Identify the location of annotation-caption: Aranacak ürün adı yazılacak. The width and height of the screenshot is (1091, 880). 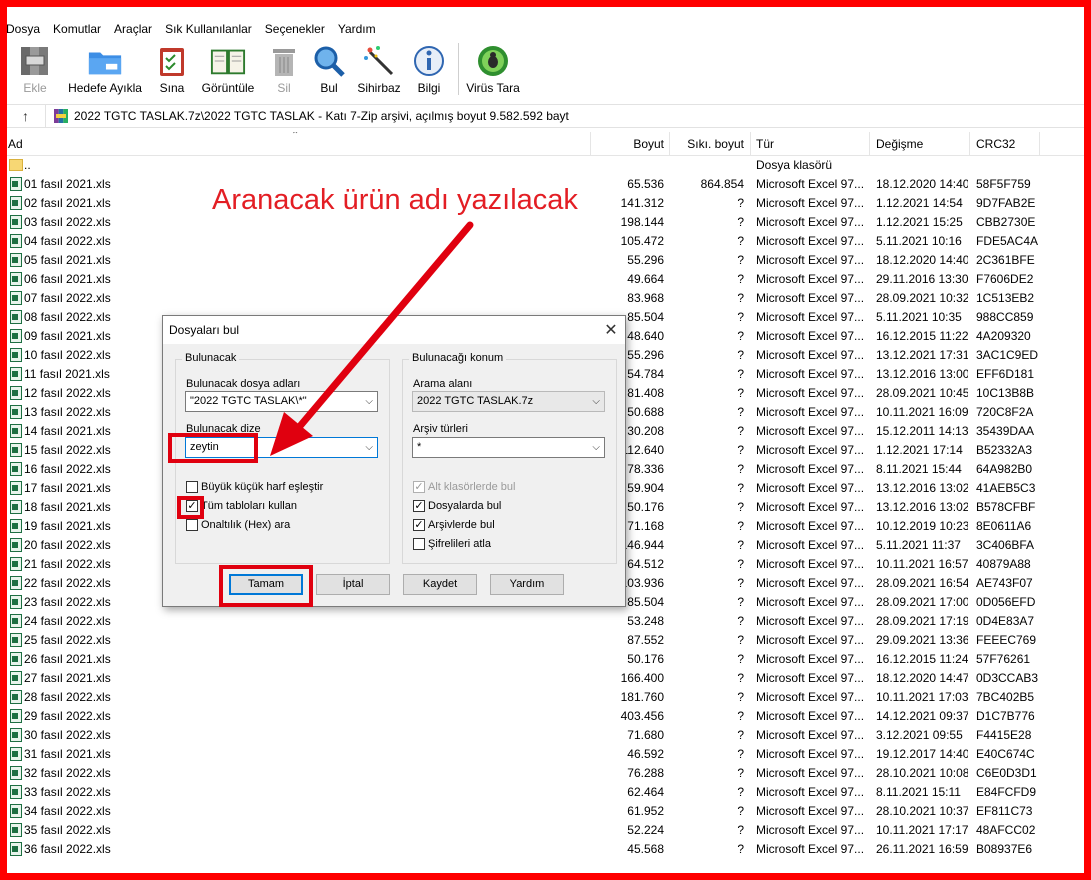
(395, 200).